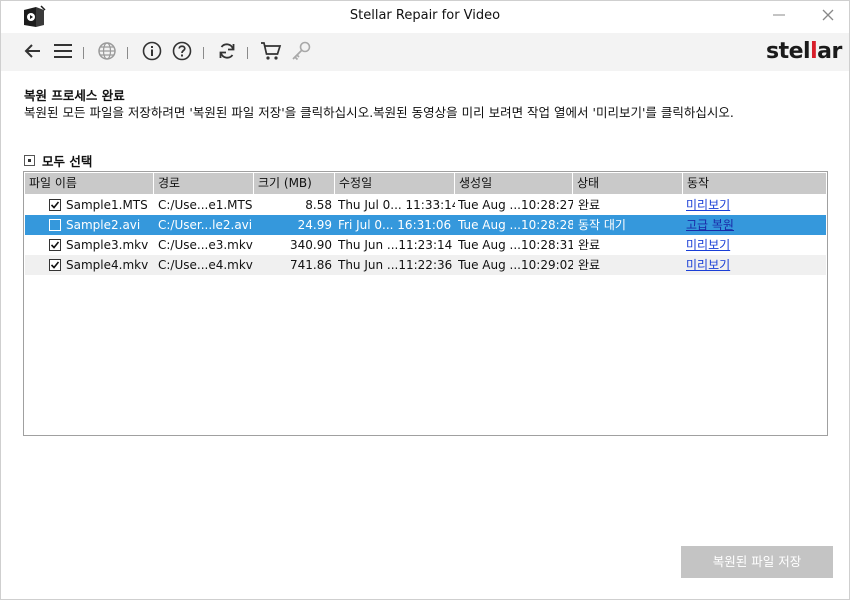  I want to click on key-icon, so click(301, 52).